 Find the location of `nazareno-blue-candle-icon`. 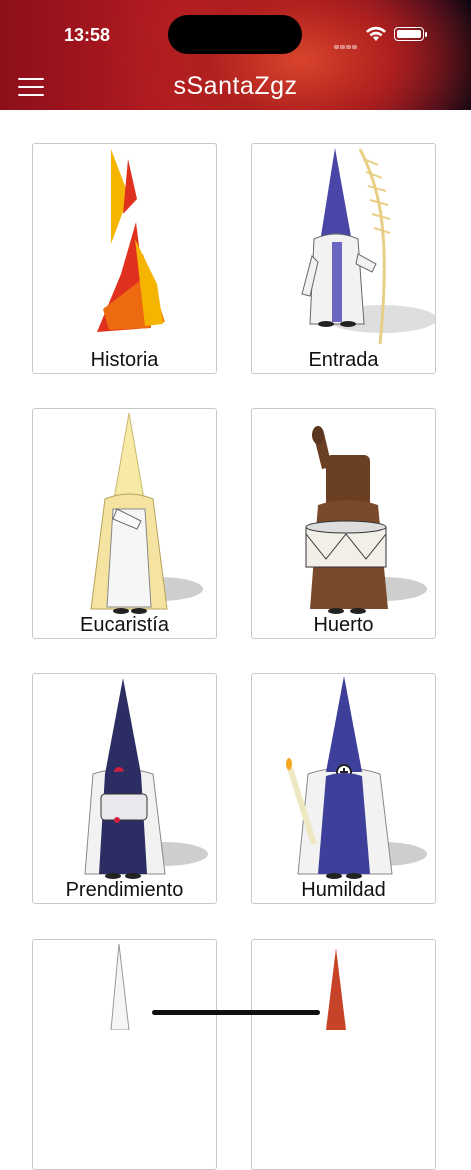

nazareno-blue-candle-icon is located at coordinates (356, 777).